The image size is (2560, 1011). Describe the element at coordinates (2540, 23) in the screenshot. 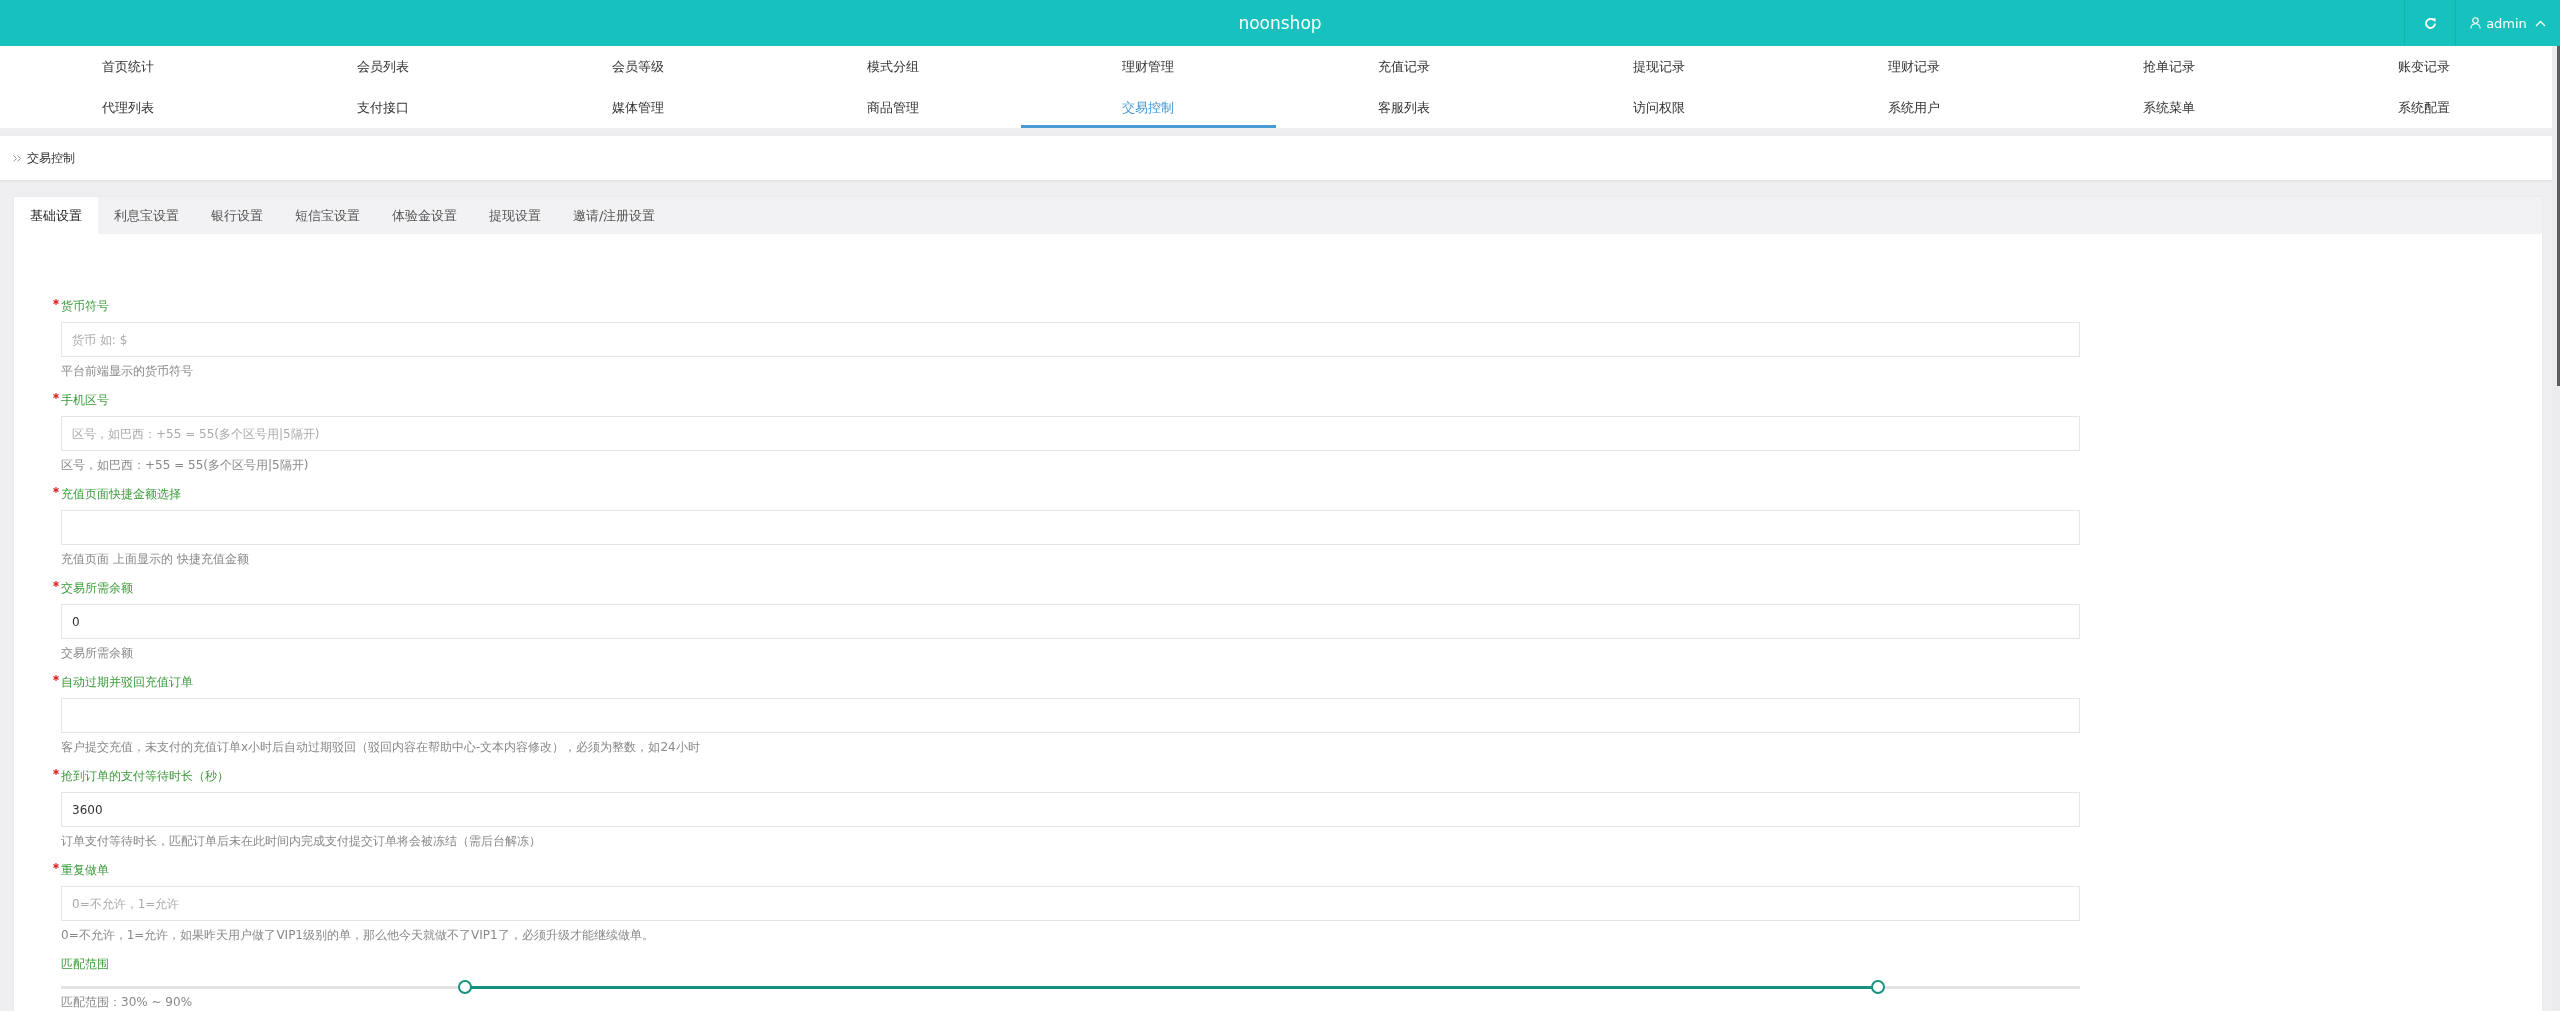

I see `caret-up-icon` at that location.